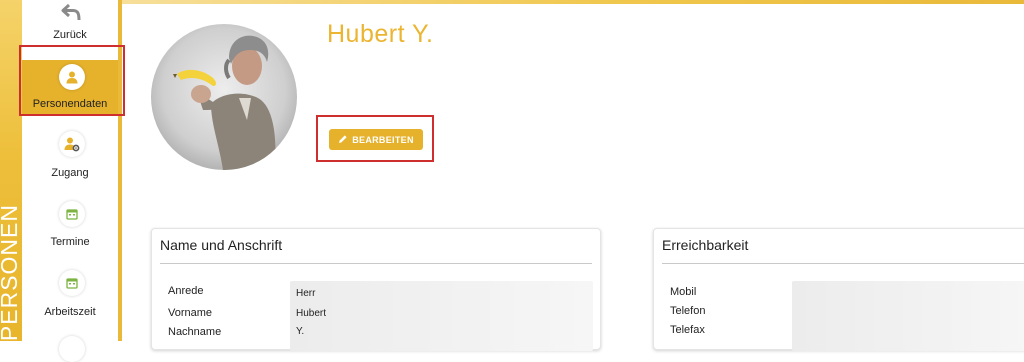  What do you see at coordinates (195, 332) in the screenshot?
I see `field-label-nachname: Nachname` at bounding box center [195, 332].